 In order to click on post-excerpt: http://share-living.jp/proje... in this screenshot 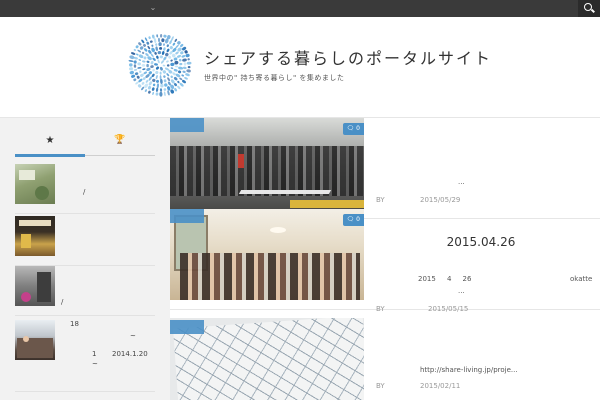, I will do `click(469, 370)`.